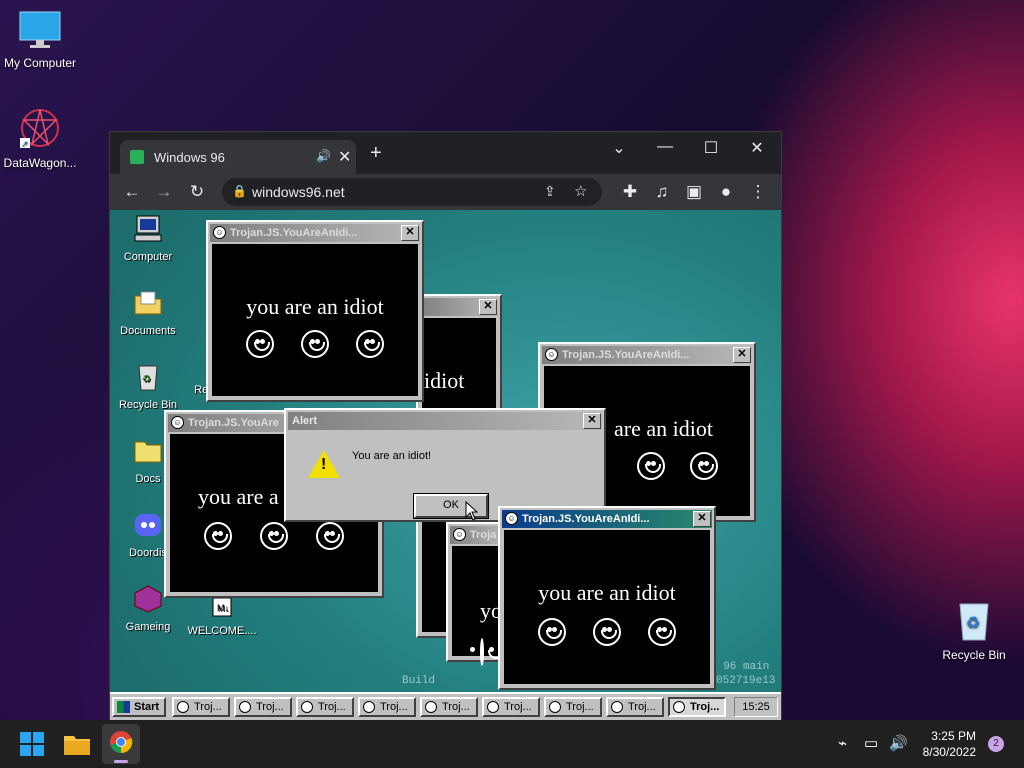 The image size is (1024, 768). What do you see at coordinates (630, 192) in the screenshot?
I see `extensions-icon: ✚` at bounding box center [630, 192].